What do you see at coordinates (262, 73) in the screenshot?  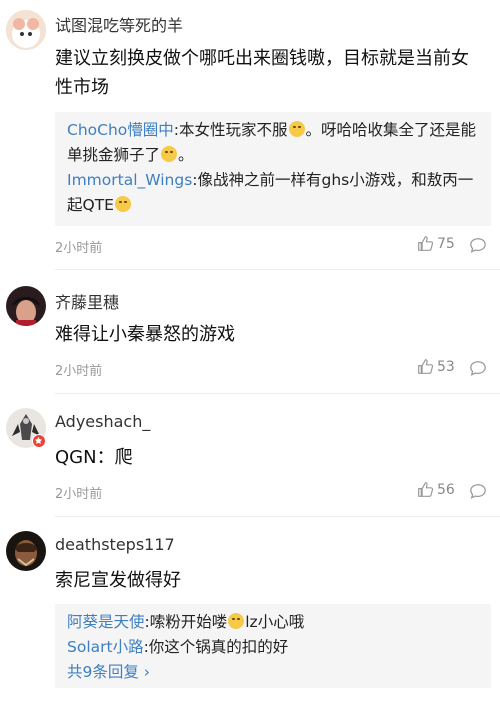 I see `comment-text: 建议立刻换皮做个哪吒出来圈钱嗷，目标就是当前女性市场` at bounding box center [262, 73].